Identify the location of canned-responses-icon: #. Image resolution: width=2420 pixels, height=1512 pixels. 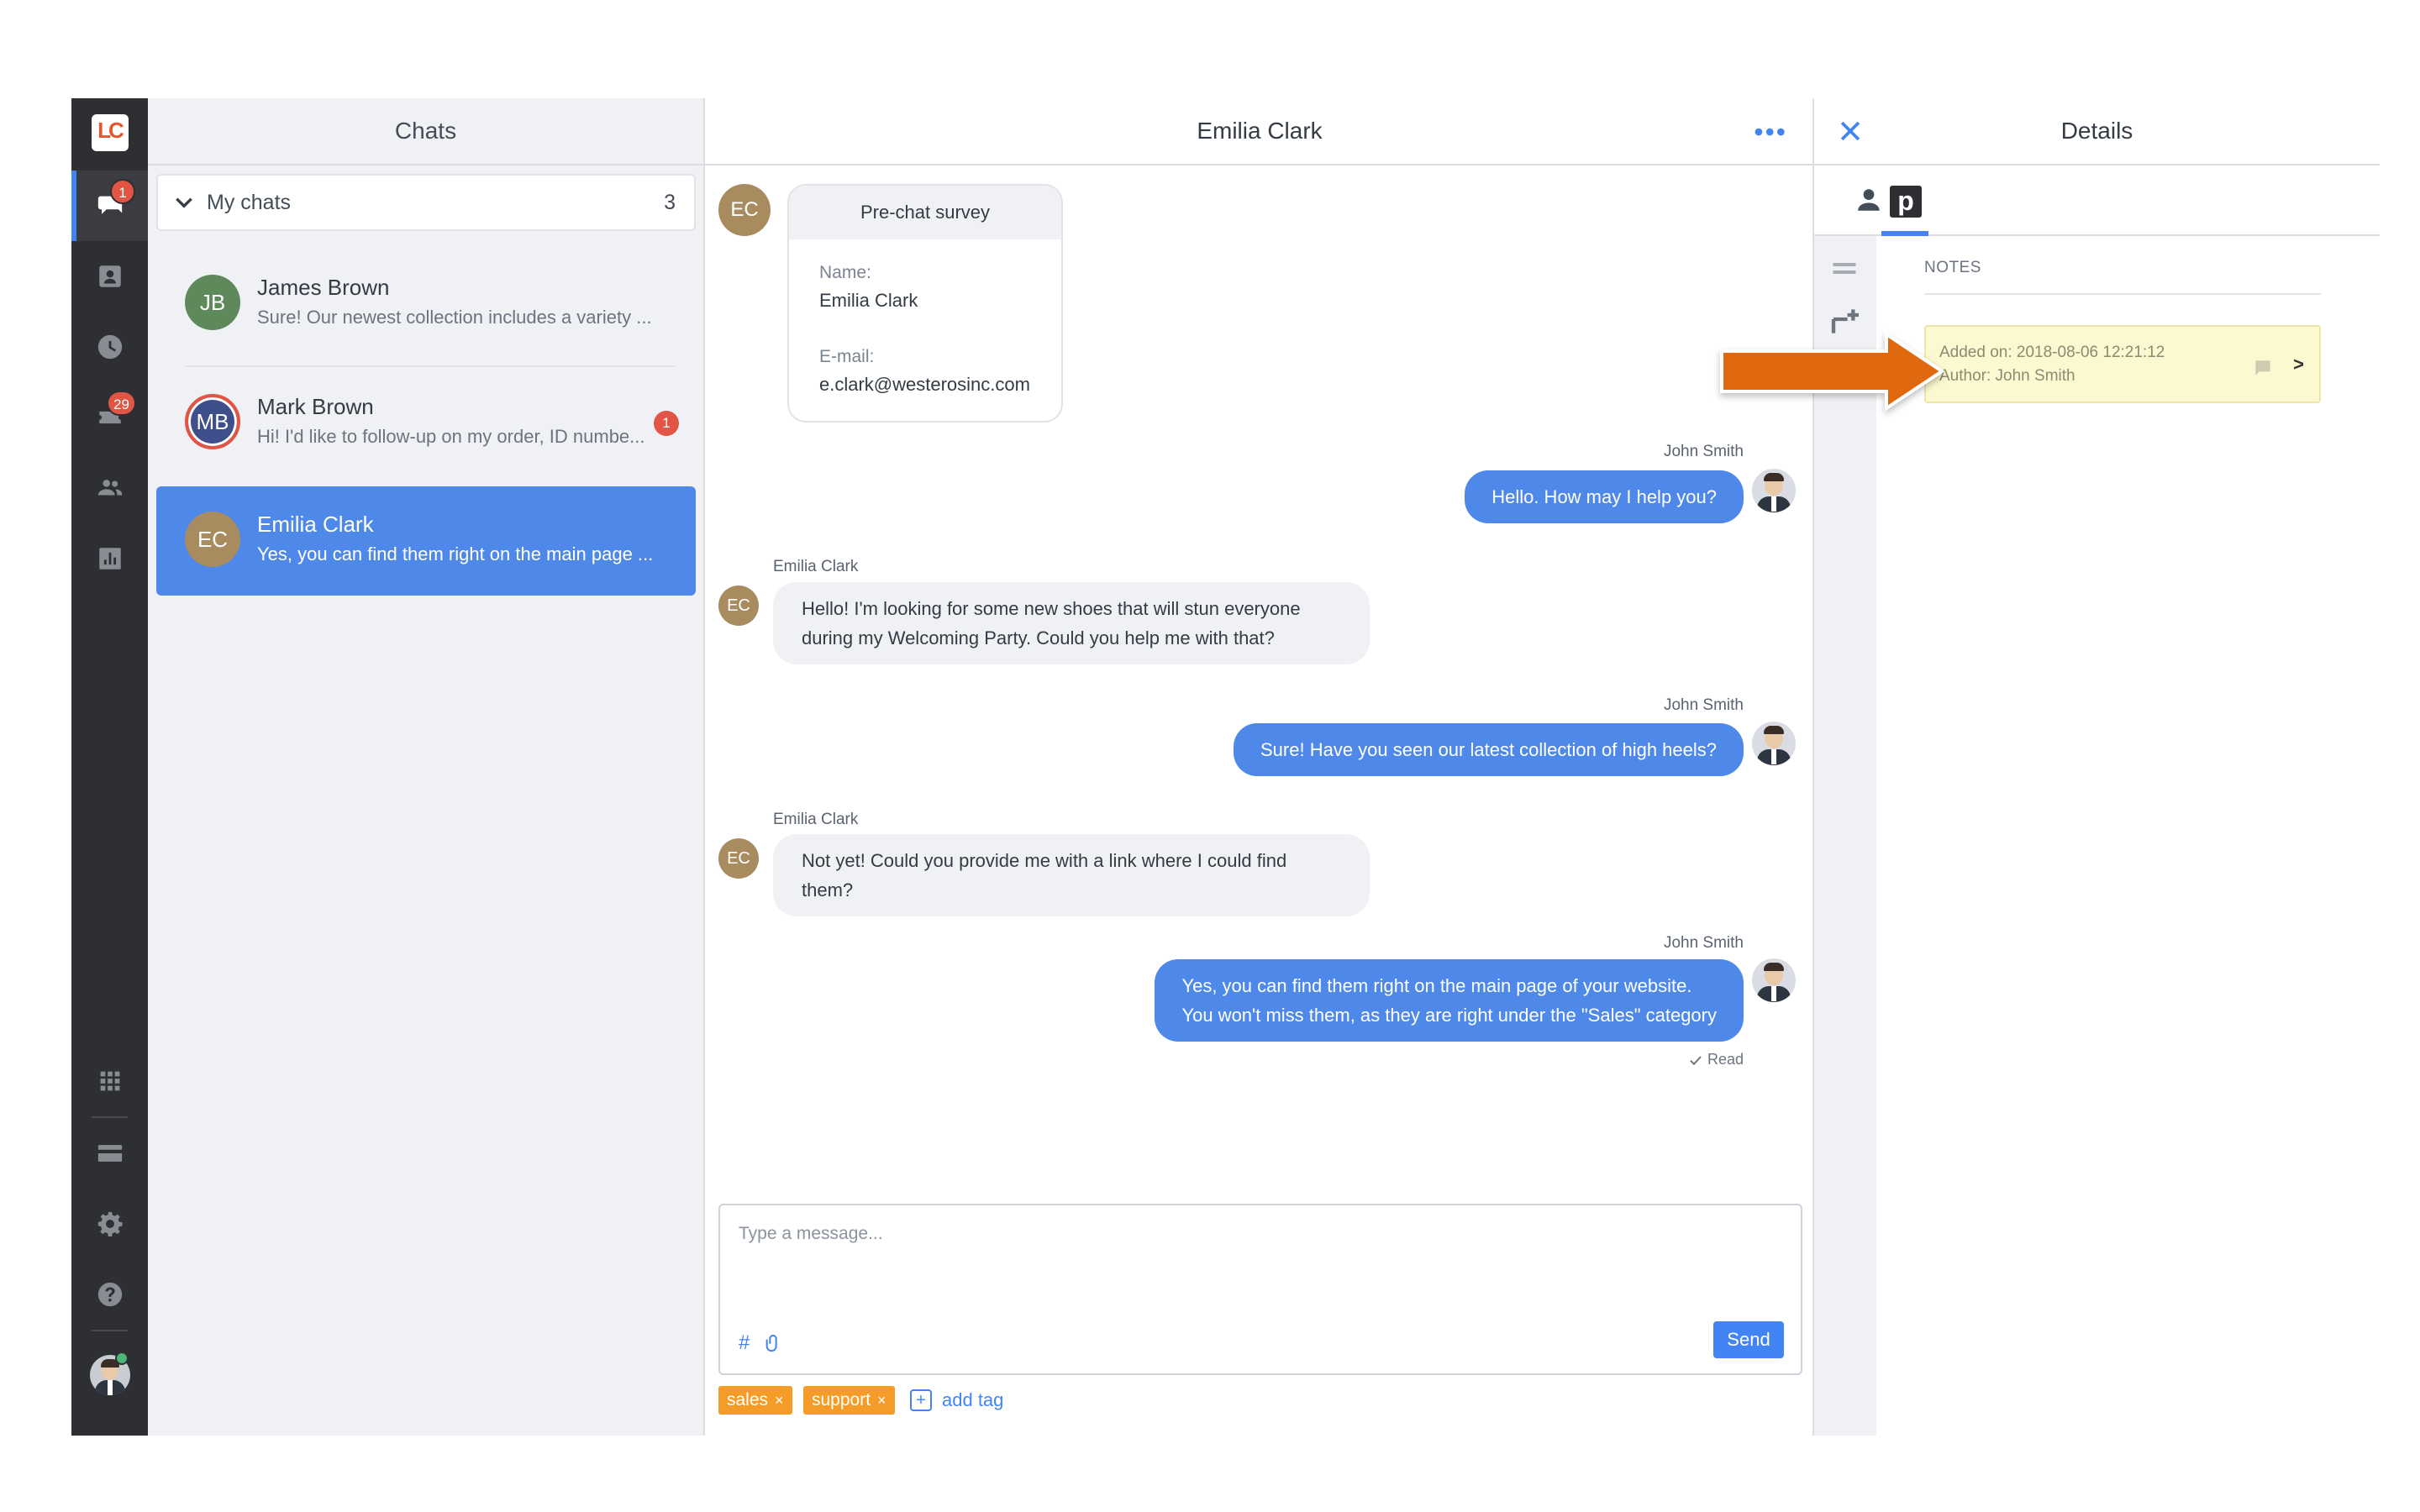
(744, 1343).